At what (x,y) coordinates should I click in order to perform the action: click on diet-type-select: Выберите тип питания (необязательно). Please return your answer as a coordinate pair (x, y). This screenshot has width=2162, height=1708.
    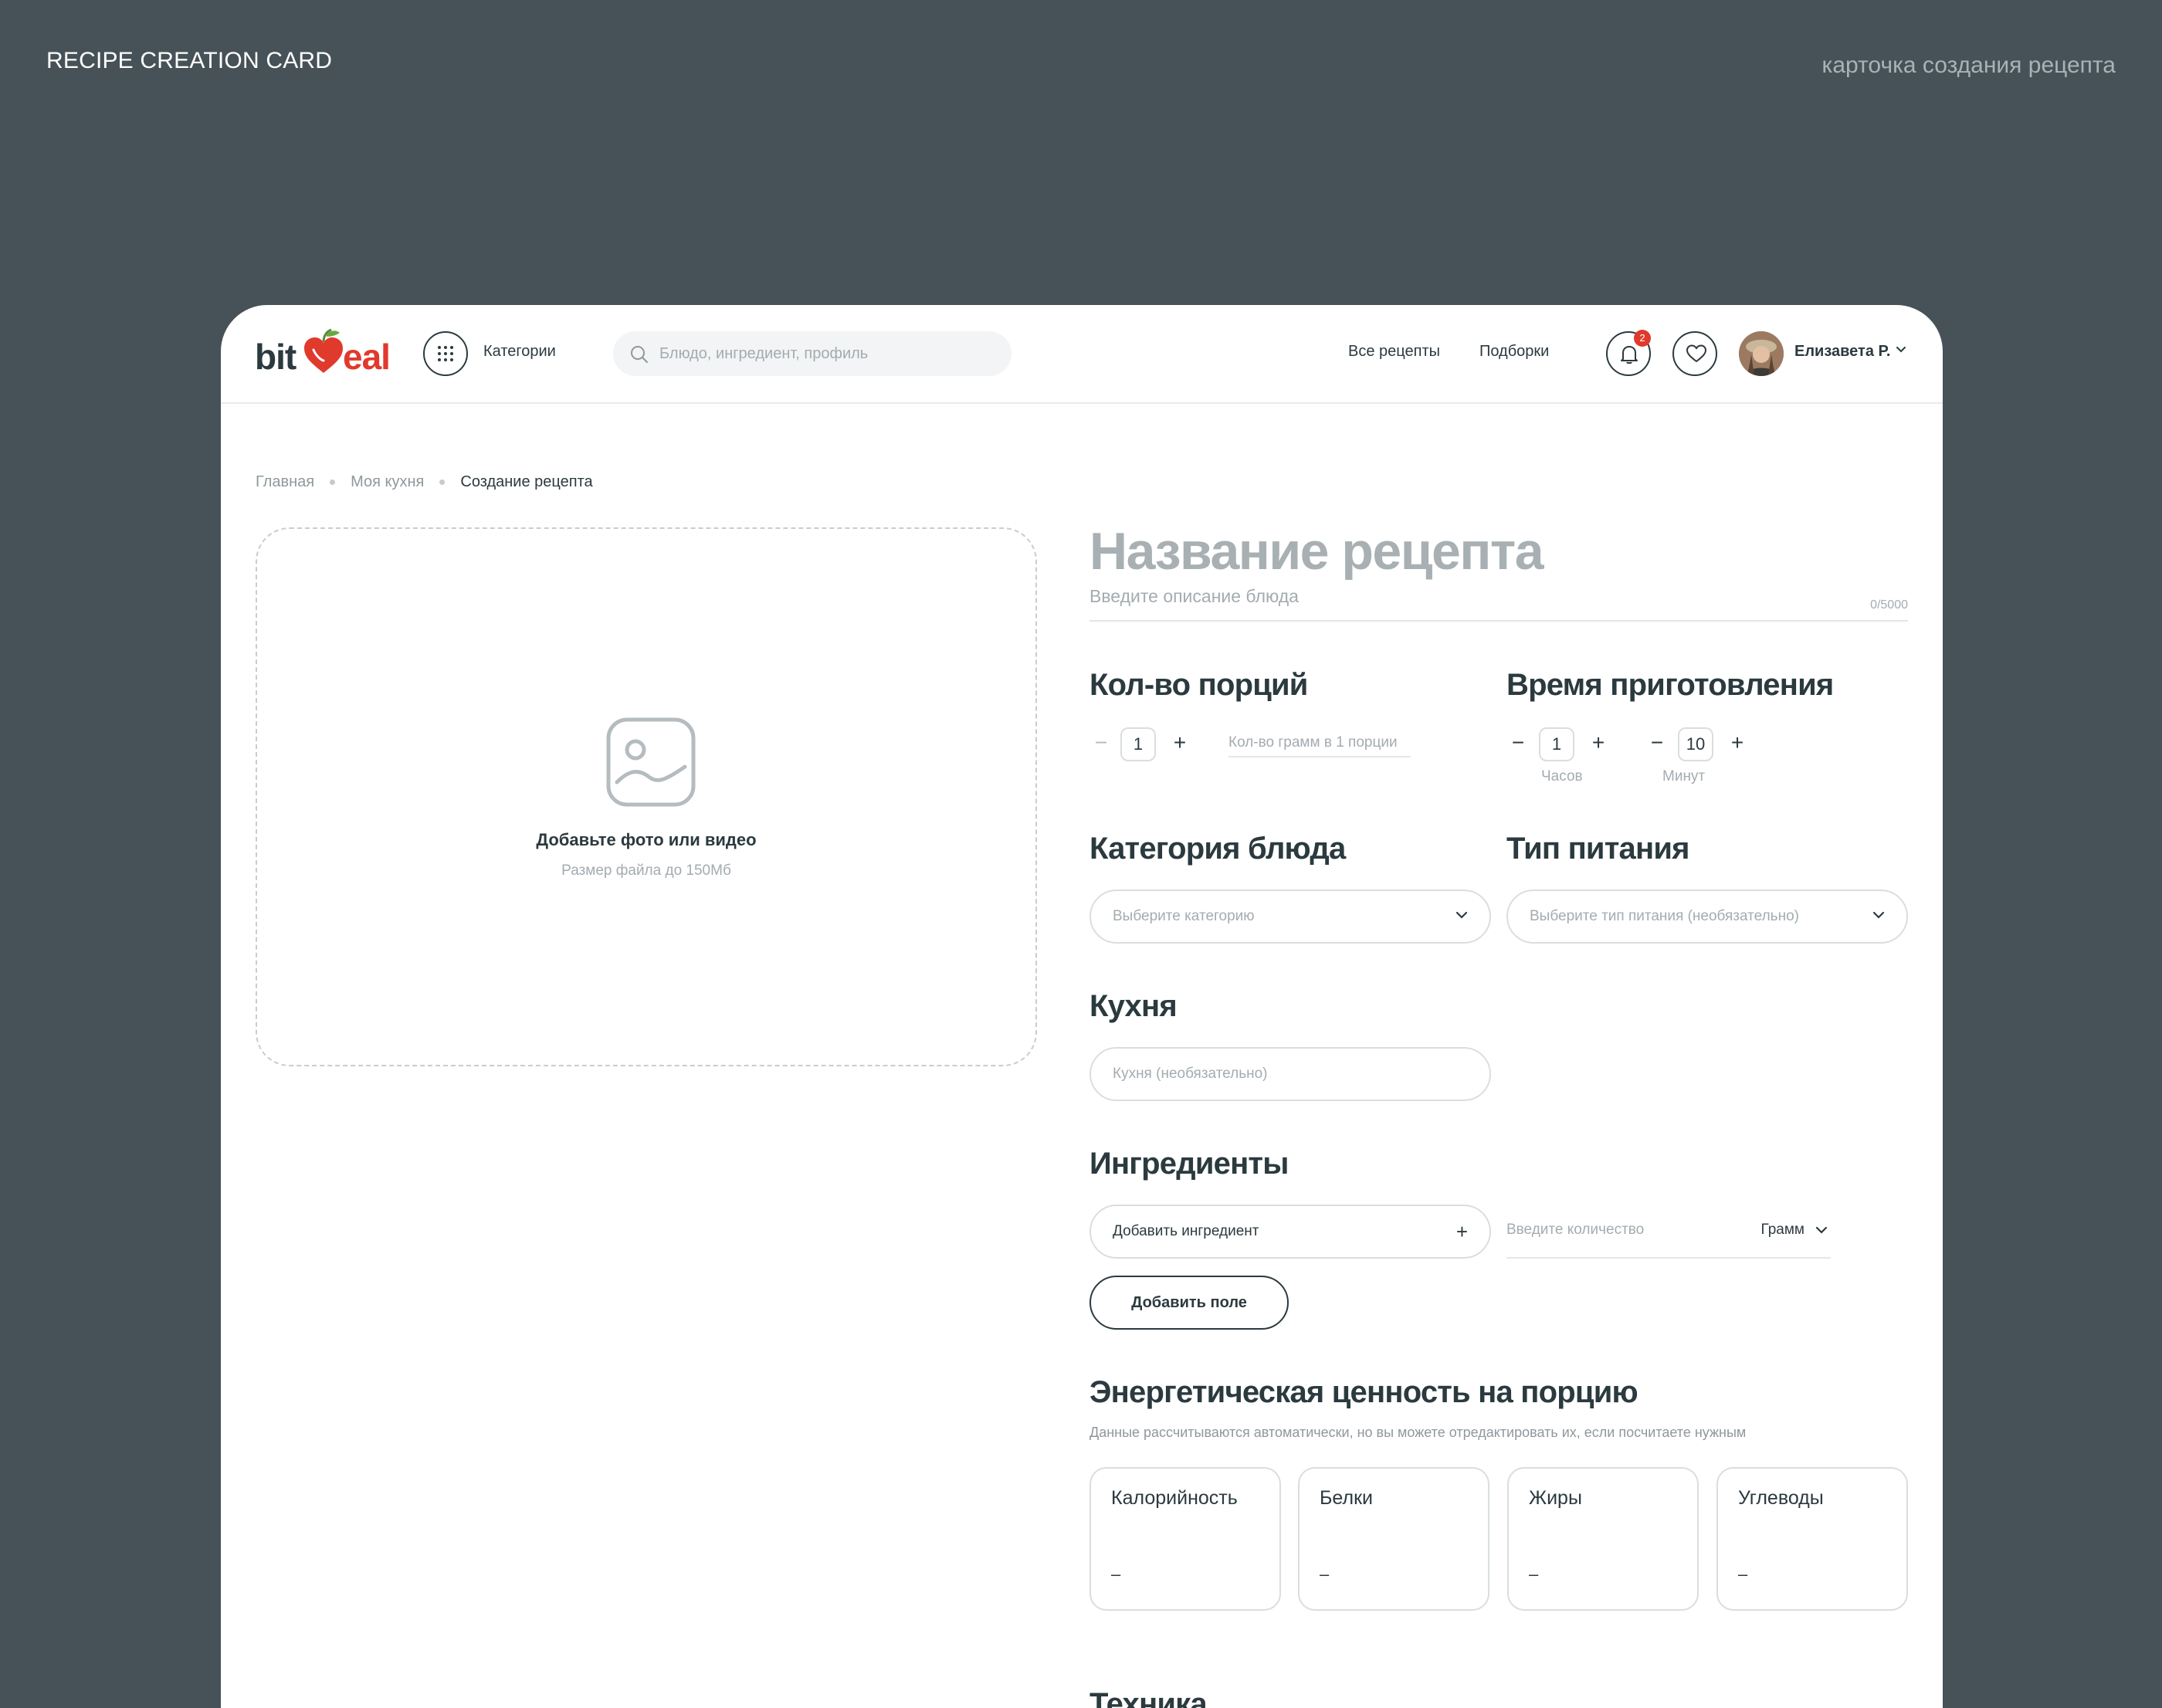
    Looking at the image, I should click on (1707, 917).